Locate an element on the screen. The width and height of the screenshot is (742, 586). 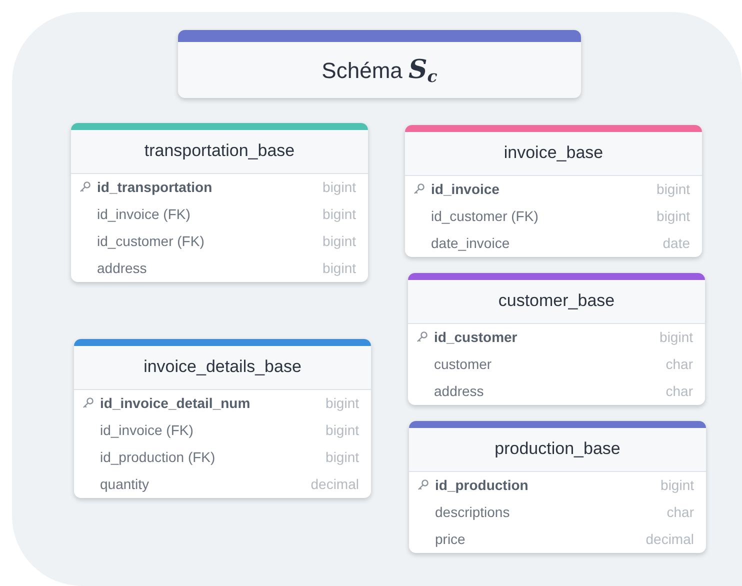
column-name: date_invoice is located at coordinates (471, 243).